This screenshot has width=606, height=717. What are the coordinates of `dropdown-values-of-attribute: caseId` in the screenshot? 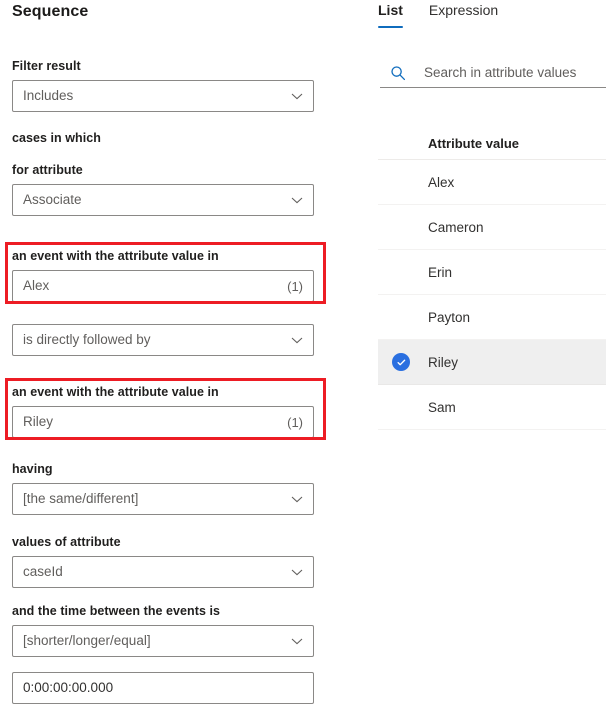 It's located at (163, 572).